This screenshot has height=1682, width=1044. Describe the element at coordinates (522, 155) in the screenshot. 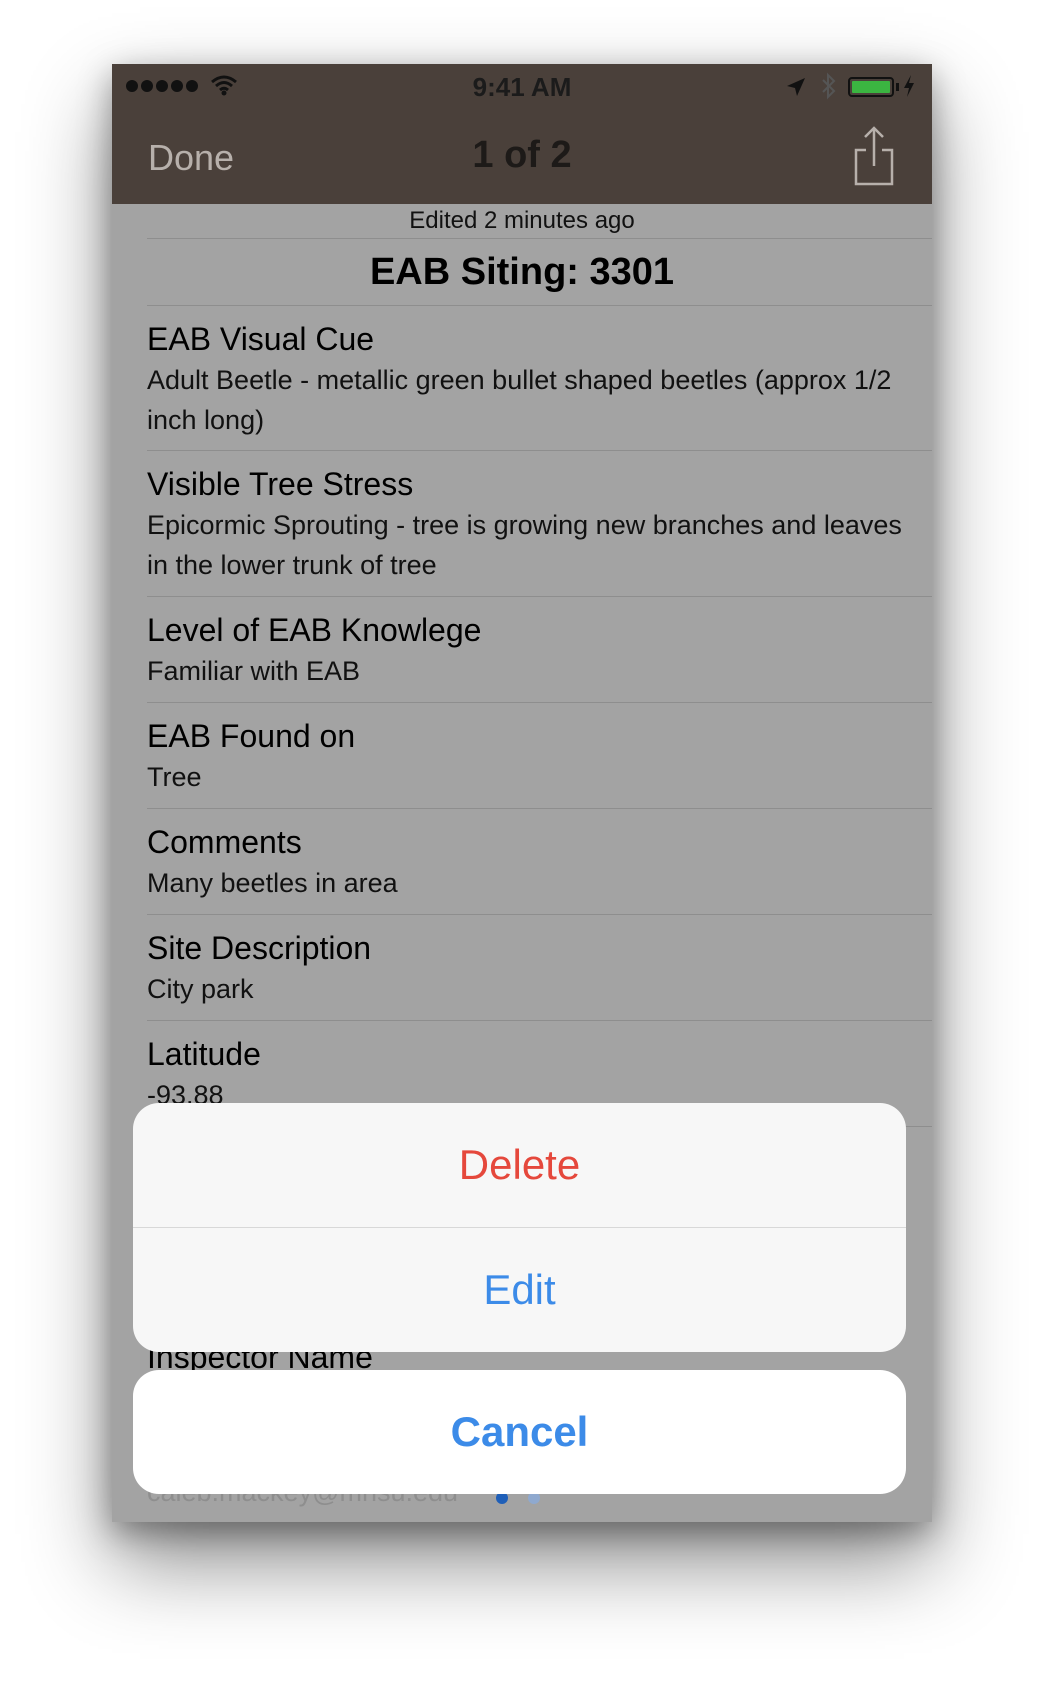

I see `page-indicator-title: 1 of 2` at that location.